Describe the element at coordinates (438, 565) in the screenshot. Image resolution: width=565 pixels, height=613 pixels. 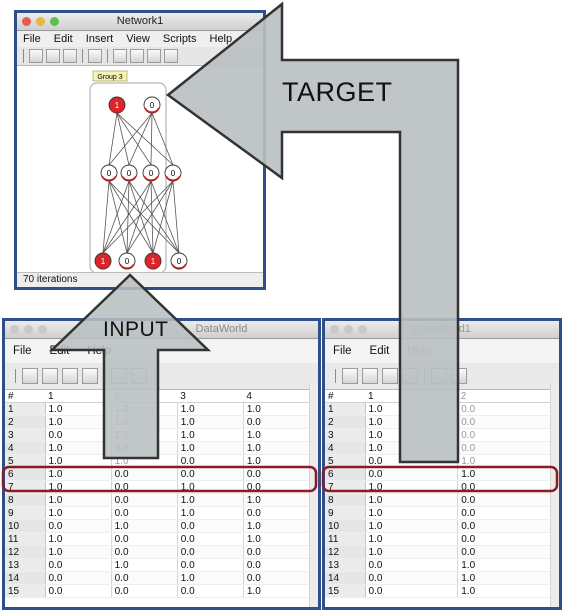
I see `target-table-row: 13 0.0 1.0` at that location.